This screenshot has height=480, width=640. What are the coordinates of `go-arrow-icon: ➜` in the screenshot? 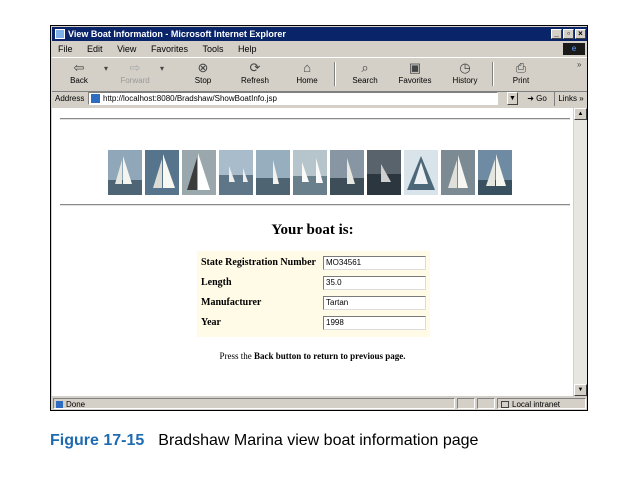 It's located at (530, 98).